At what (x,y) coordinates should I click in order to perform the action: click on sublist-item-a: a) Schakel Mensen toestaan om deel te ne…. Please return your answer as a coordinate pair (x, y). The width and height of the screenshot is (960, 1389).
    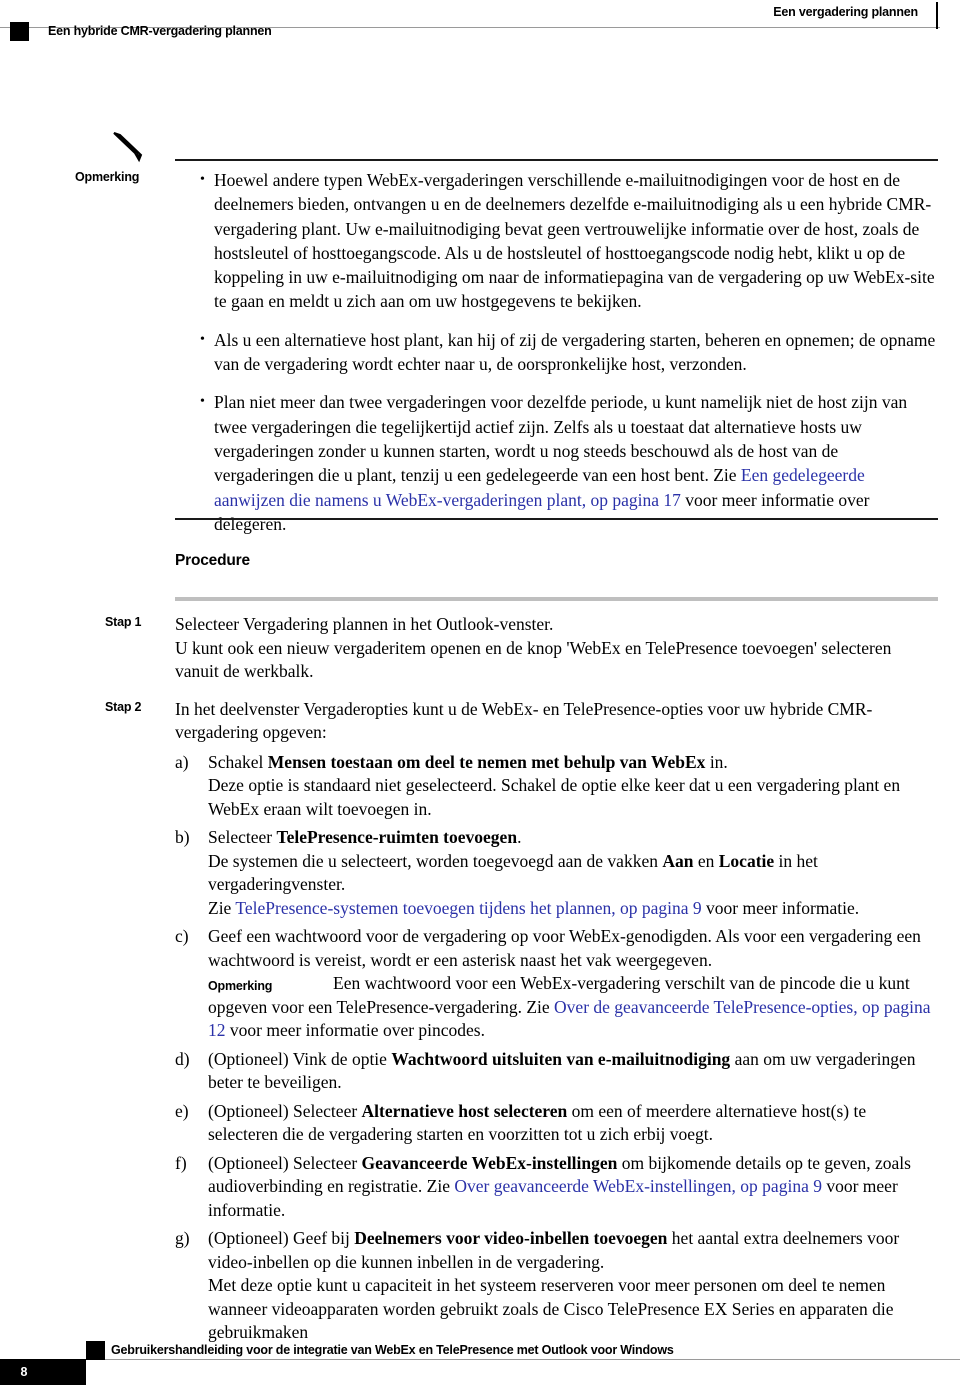
    Looking at the image, I should click on (556, 786).